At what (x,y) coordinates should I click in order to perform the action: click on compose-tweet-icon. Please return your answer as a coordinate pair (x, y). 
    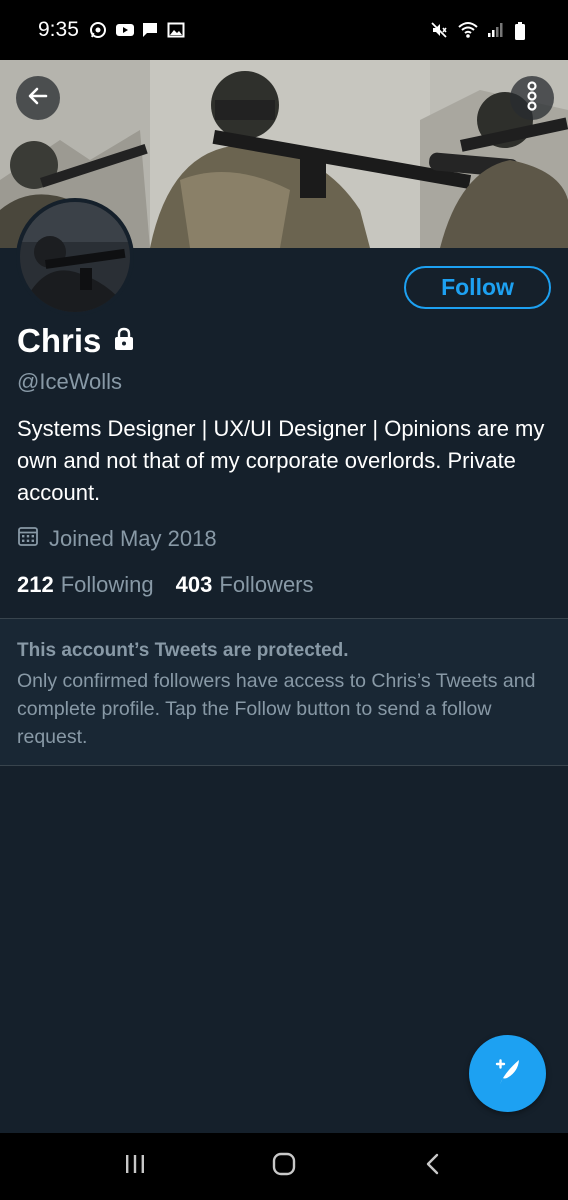
    Looking at the image, I should click on (508, 1073).